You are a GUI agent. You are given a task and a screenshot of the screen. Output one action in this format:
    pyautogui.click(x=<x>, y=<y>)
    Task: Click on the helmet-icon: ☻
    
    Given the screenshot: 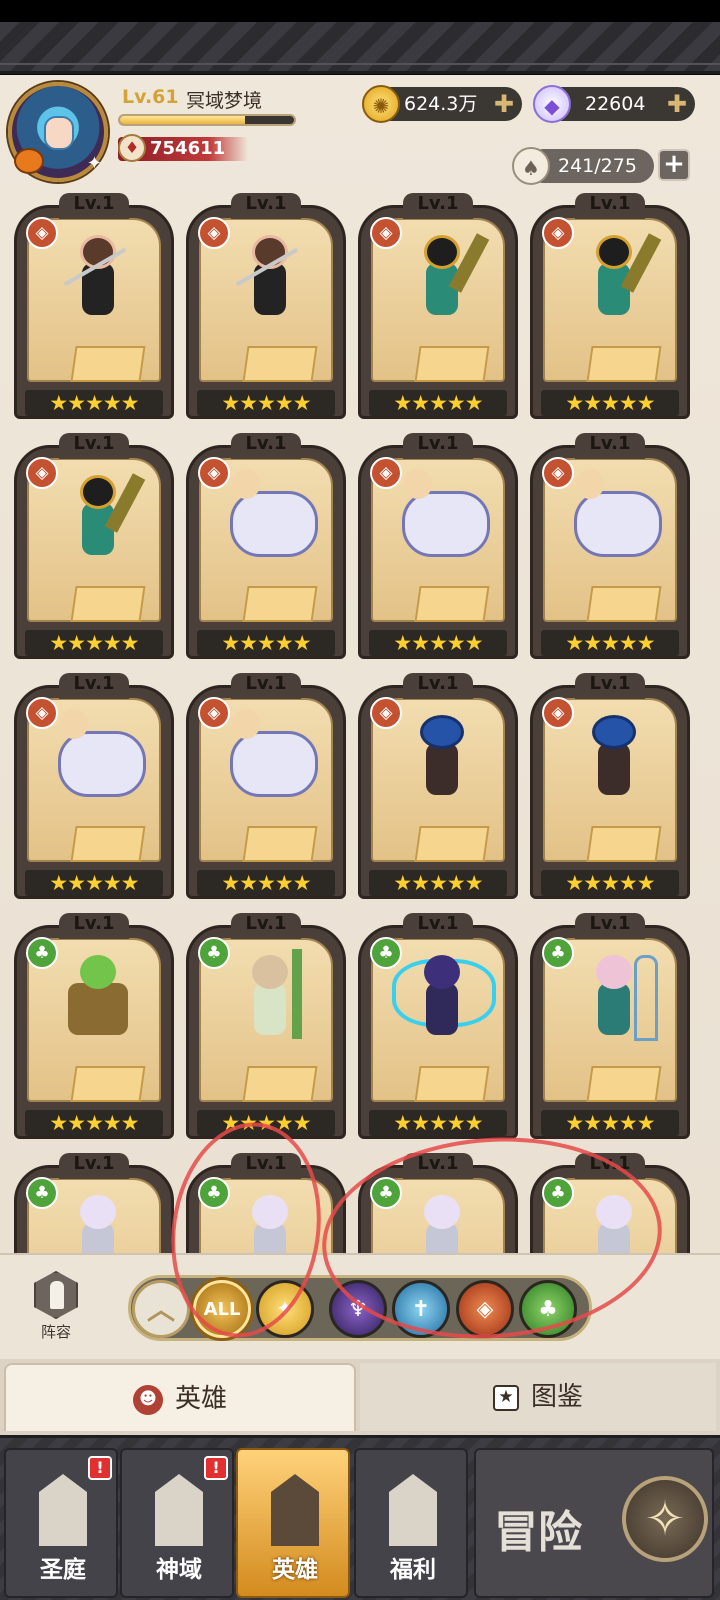 What is the action you would take?
    pyautogui.click(x=147, y=1399)
    